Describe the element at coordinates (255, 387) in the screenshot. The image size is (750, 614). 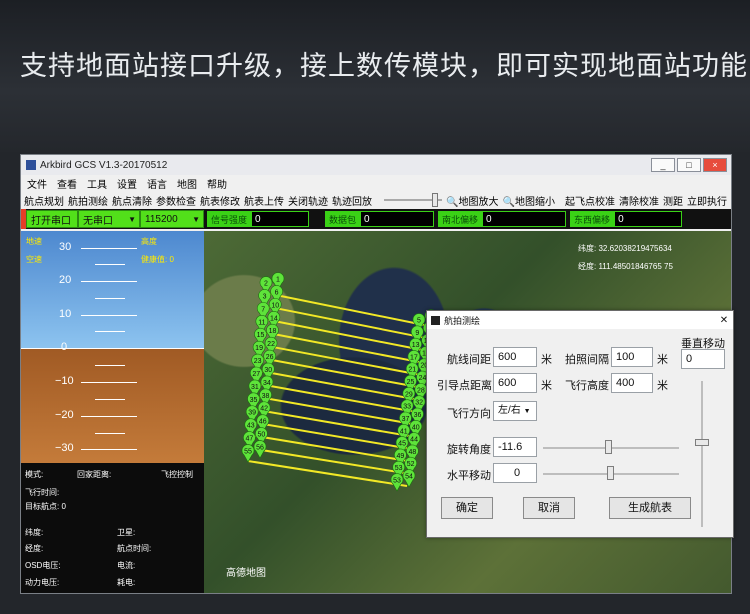
I see `waypoint-label: 31` at that location.